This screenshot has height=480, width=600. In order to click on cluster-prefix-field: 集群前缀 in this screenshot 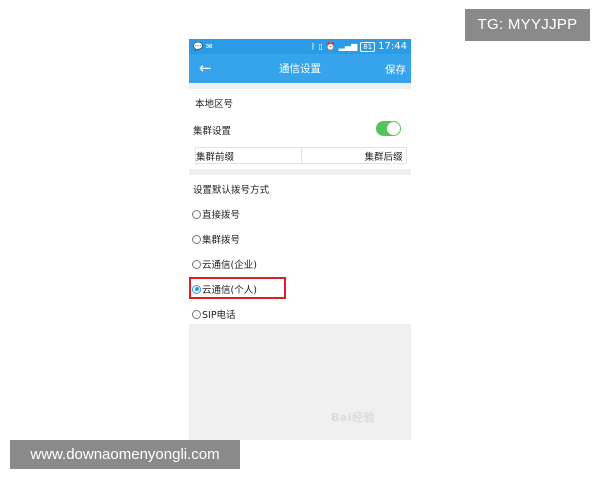, I will do `click(248, 155)`.